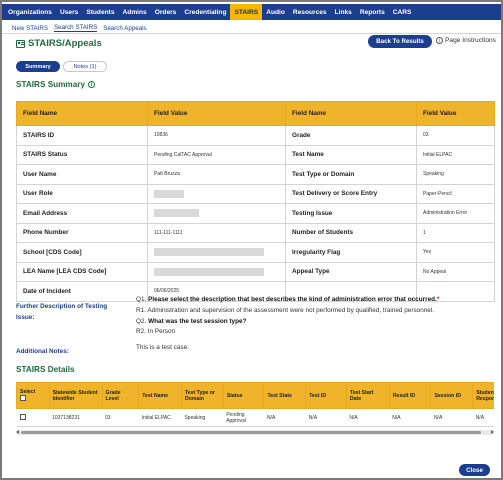 This screenshot has width=503, height=480. What do you see at coordinates (216, 174) in the screenshot?
I see `field-value-cell: Patt Bruzza` at bounding box center [216, 174].